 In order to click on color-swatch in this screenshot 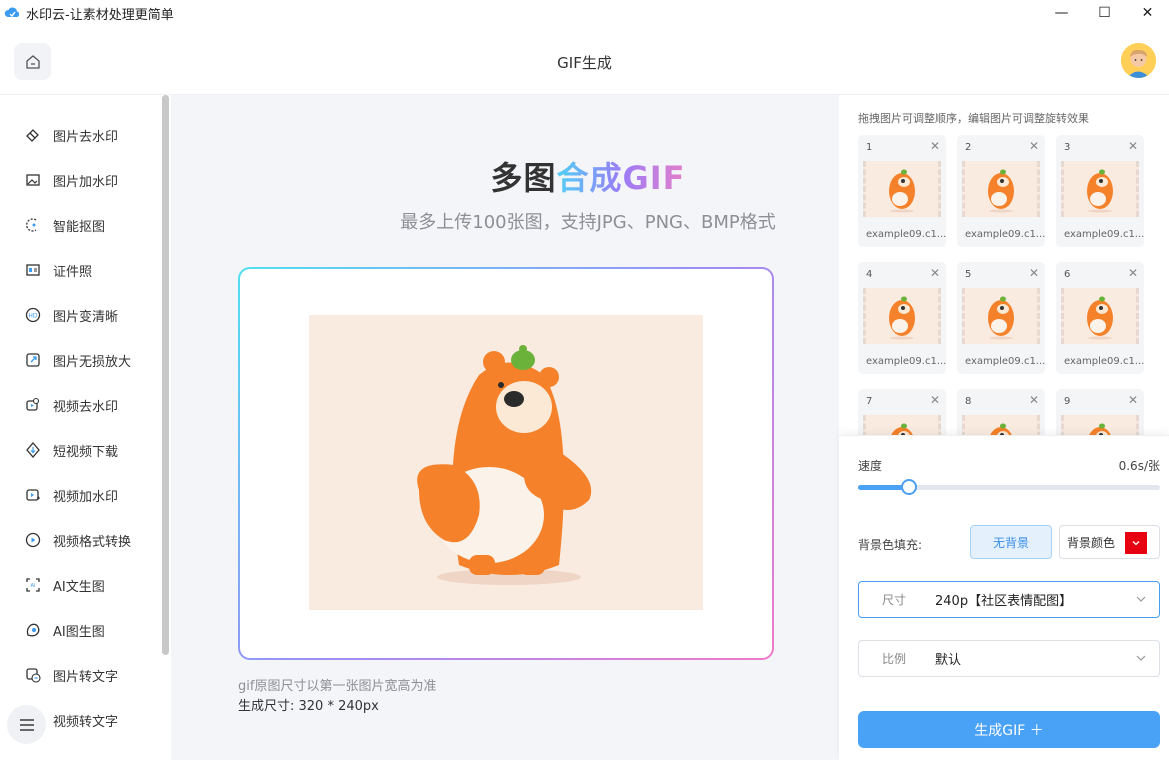, I will do `click(1136, 543)`.